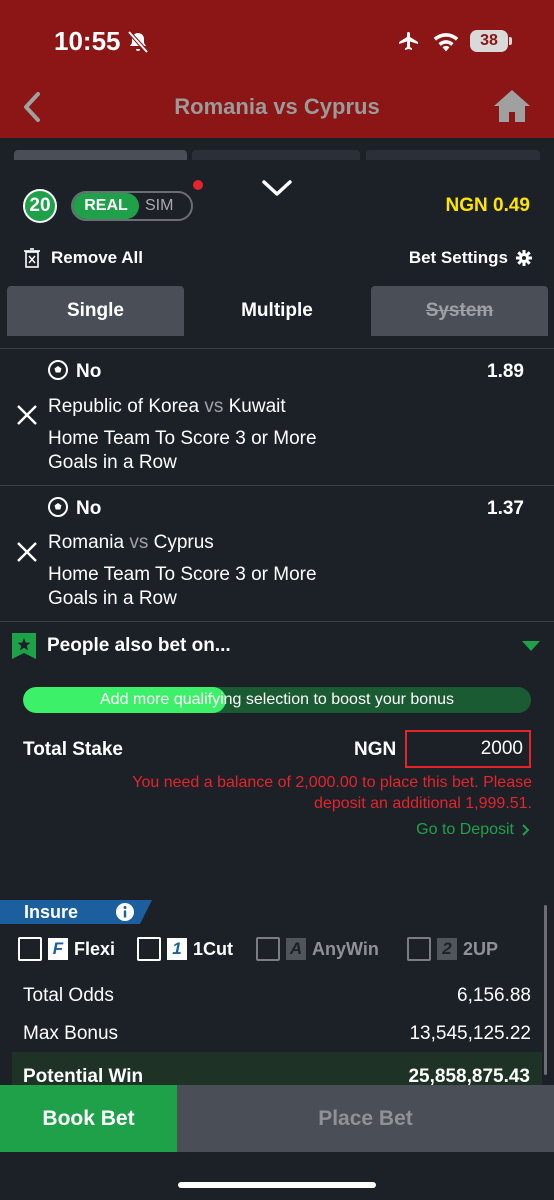 This screenshot has width=554, height=1200. Describe the element at coordinates (73, 749) in the screenshot. I see `total-stake-label: Total Stake` at that location.